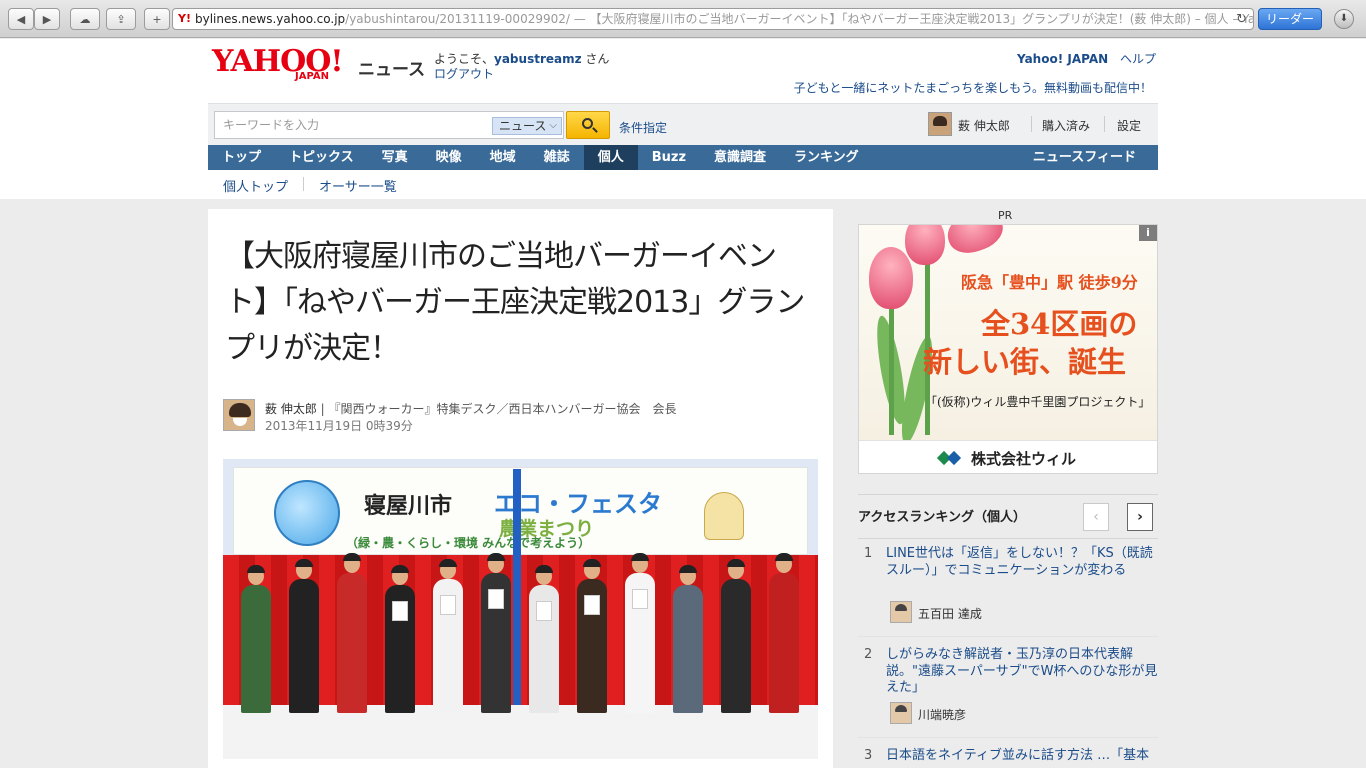 This screenshot has width=1366, height=768. Describe the element at coordinates (868, 654) in the screenshot. I see `rank-number: 2` at that location.